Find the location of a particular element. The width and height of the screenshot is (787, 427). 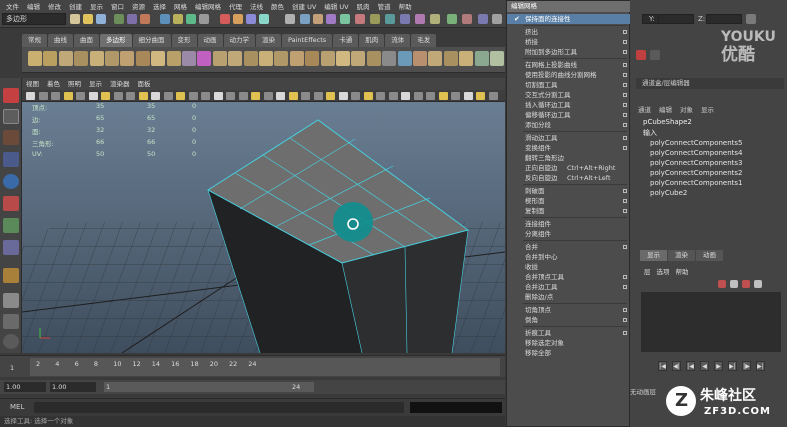

shelf-tab-8: 渲染 is located at coordinates (268, 40).